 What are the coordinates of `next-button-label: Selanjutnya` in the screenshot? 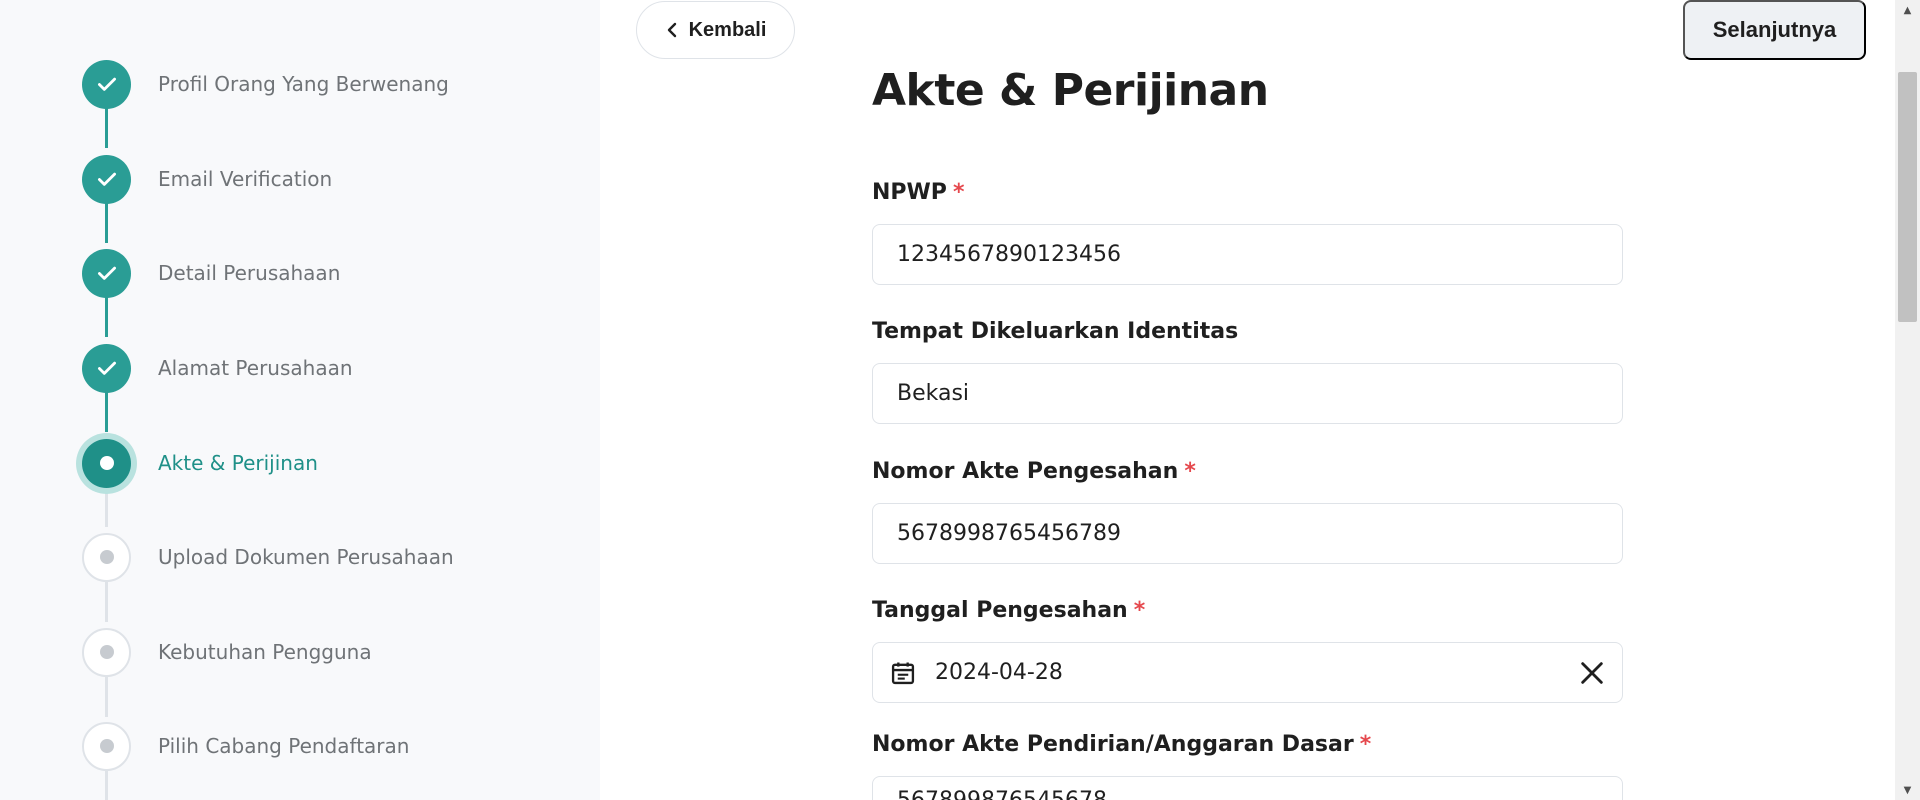 It's located at (1774, 29).